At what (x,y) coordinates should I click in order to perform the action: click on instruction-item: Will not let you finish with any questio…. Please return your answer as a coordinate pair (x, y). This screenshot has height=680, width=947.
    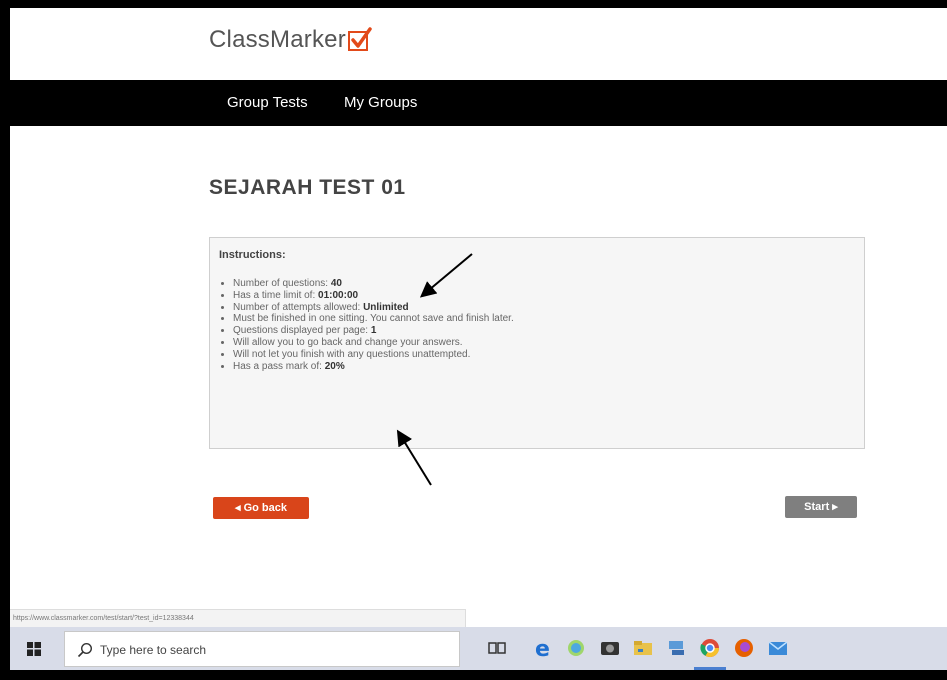
    Looking at the image, I should click on (373, 355).